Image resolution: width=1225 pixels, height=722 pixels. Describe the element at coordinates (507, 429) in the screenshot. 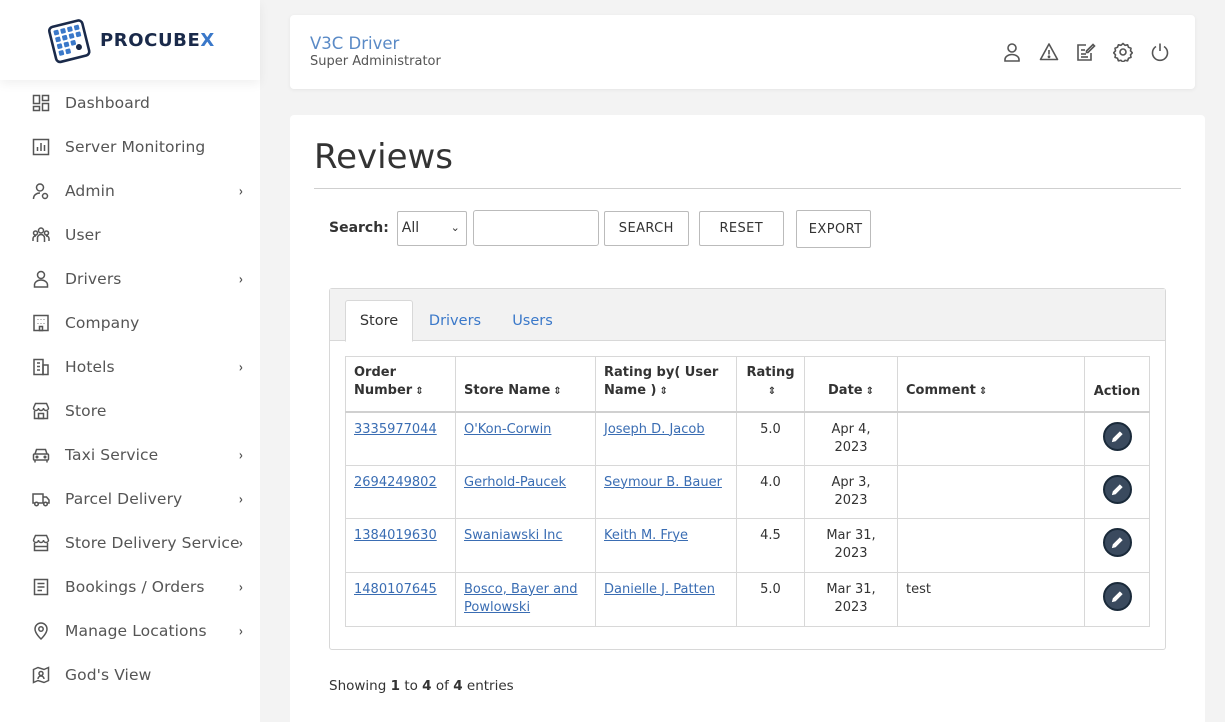

I see `store-link: O'Kon-Corwin` at that location.